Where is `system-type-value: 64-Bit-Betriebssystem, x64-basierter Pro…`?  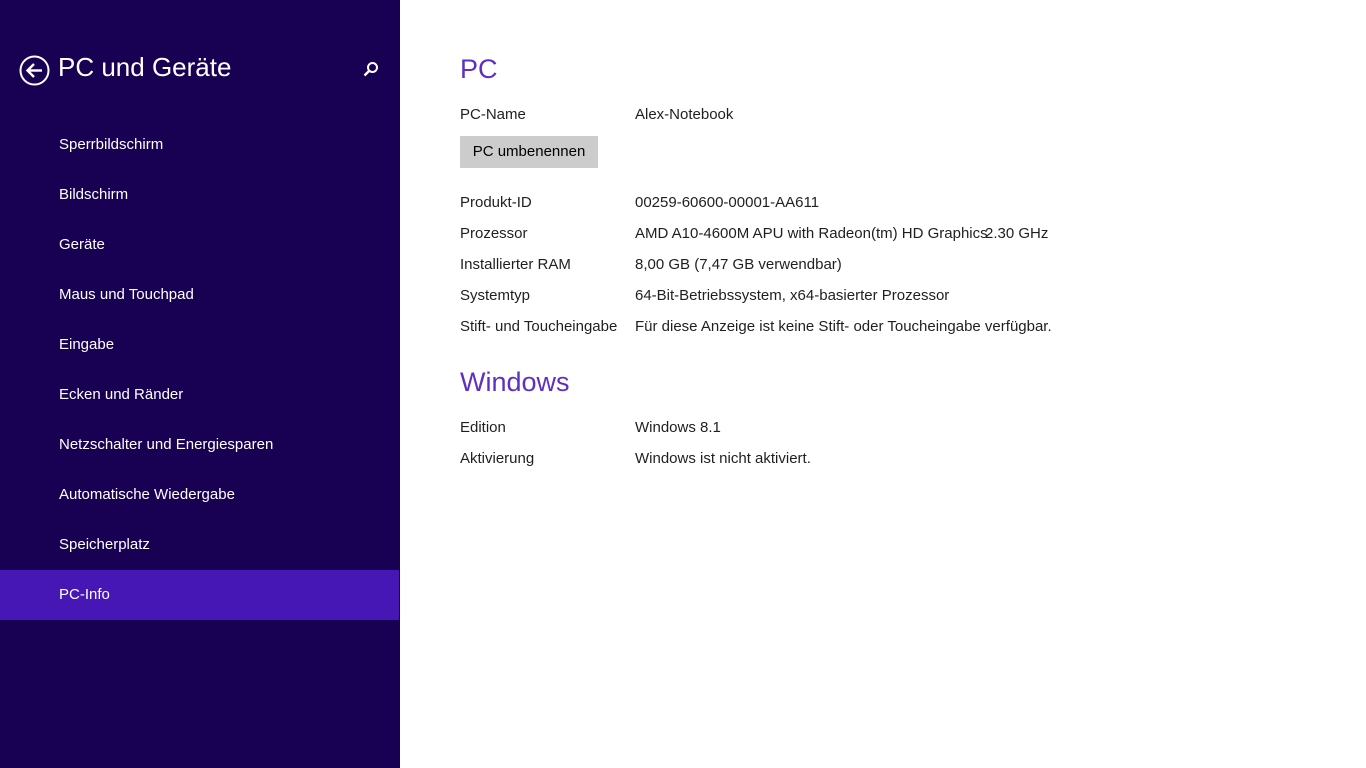 system-type-value: 64-Bit-Betriebssystem, x64-basierter Pro… is located at coordinates (792, 295).